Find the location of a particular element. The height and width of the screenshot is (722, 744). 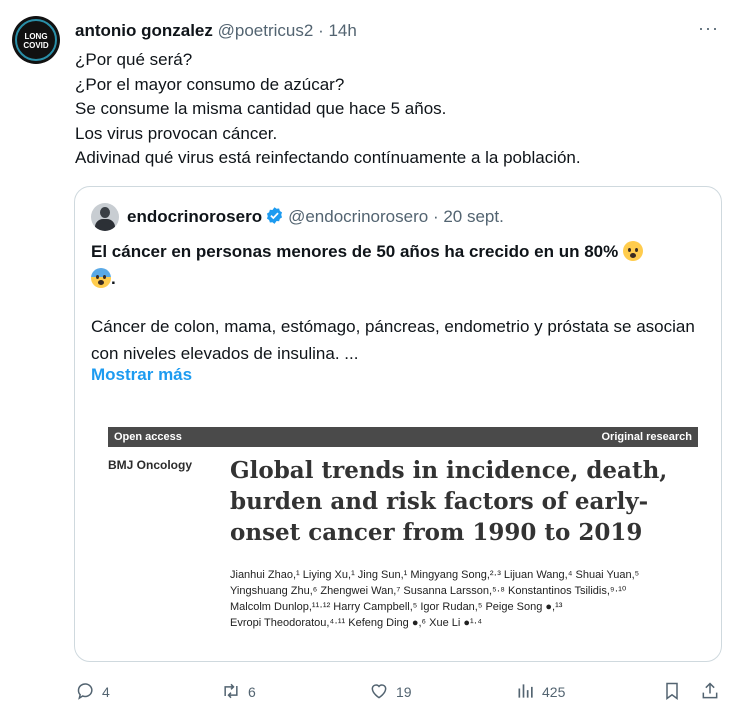

views-button: 425 is located at coordinates (540, 692).